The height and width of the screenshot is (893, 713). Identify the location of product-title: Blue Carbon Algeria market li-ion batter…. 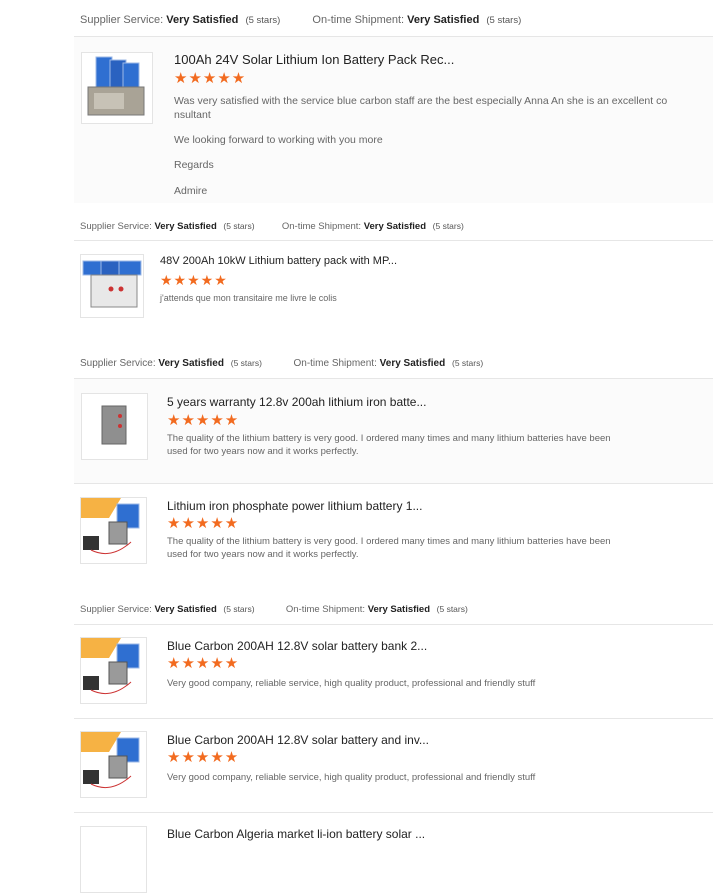
(296, 834).